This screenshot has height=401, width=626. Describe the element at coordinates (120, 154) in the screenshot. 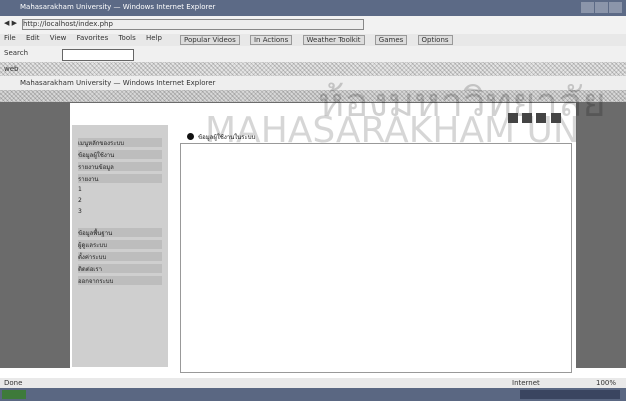

I see `nav-item-users: ข้อมูลผู้ใช้งาน` at that location.